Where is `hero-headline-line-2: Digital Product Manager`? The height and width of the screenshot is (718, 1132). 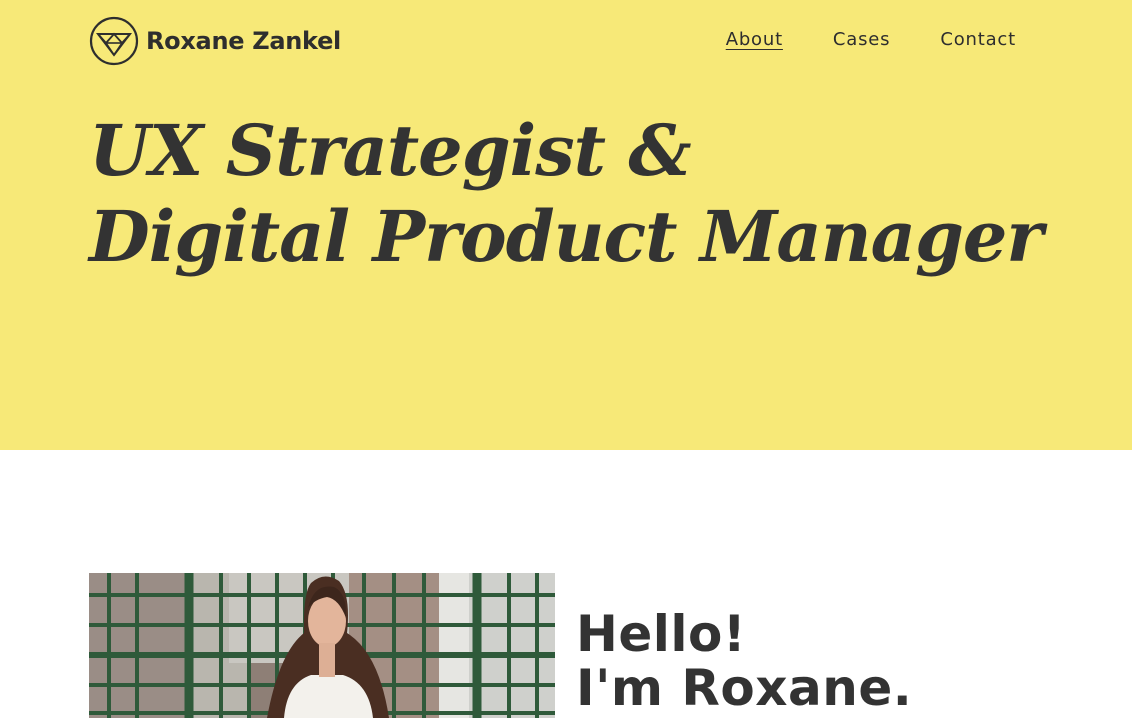 hero-headline-line-2: Digital Product Manager is located at coordinates (566, 236).